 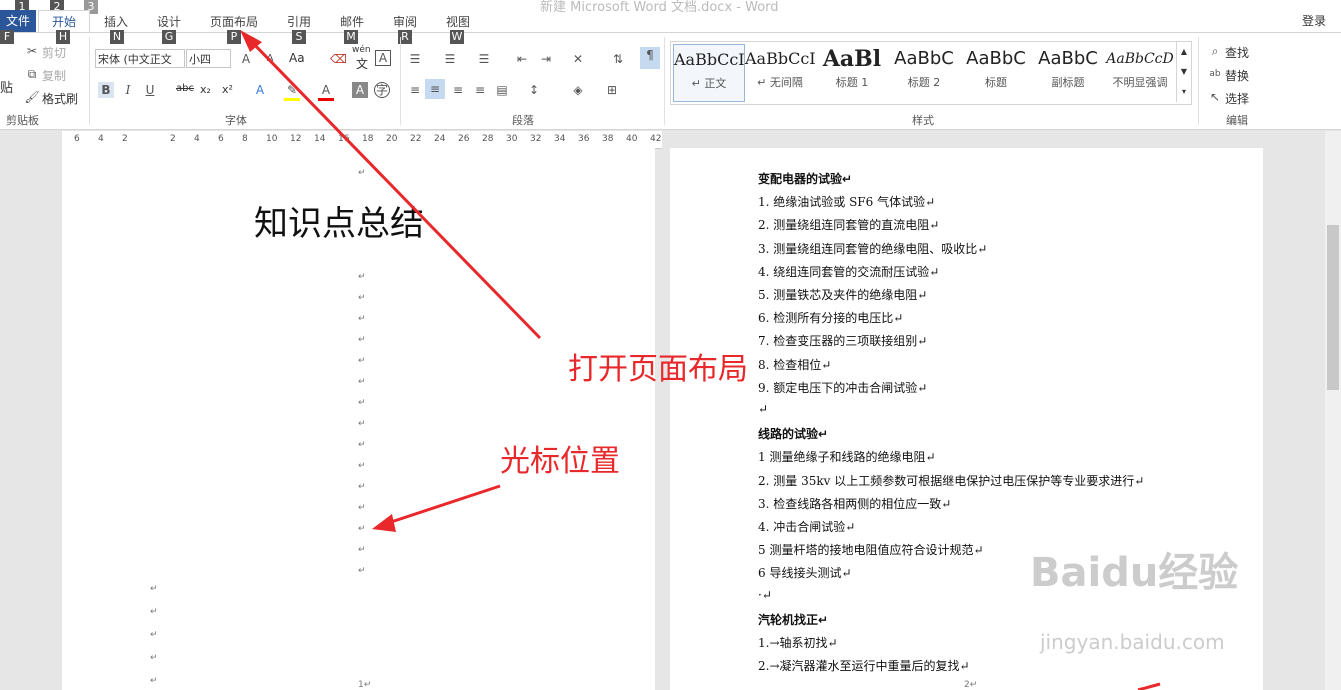 I want to click on increase-indent-icon: ⇥, so click(x=546, y=59).